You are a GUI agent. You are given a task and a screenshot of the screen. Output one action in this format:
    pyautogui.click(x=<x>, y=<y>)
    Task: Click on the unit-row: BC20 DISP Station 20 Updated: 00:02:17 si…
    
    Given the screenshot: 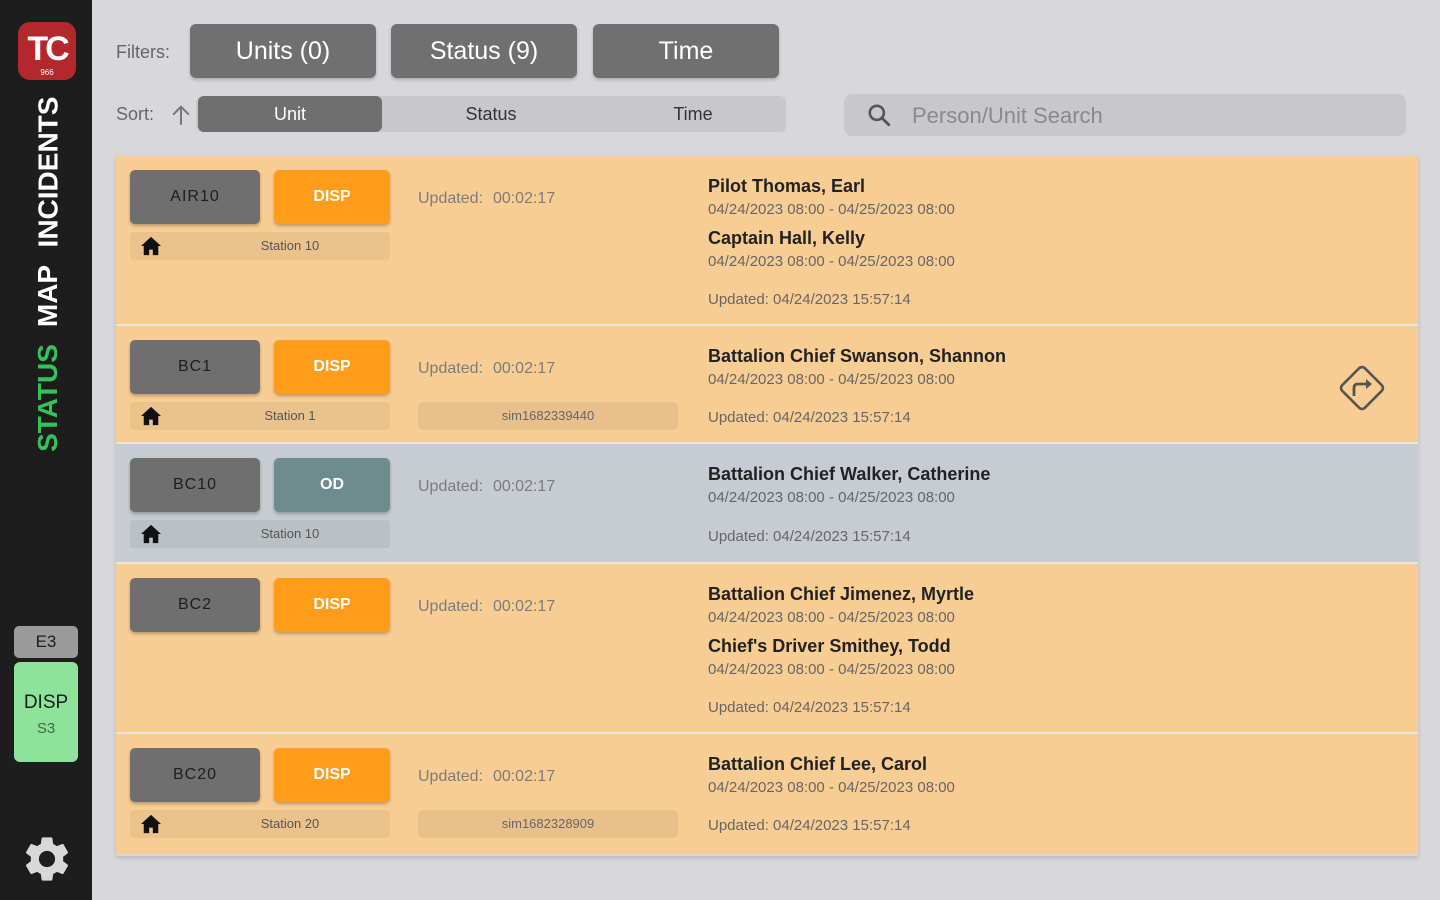 What is the action you would take?
    pyautogui.click(x=767, y=794)
    